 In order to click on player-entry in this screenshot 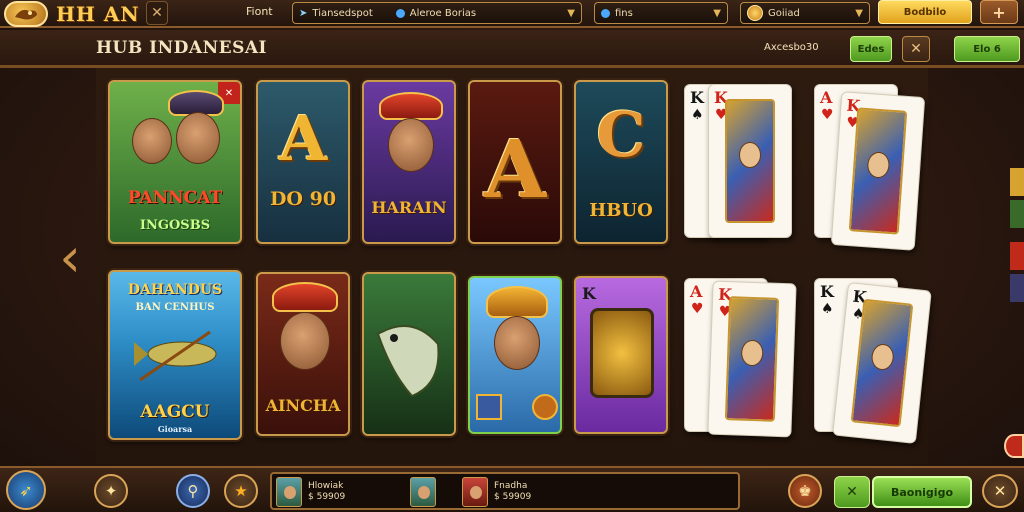, I will do `click(423, 492)`.